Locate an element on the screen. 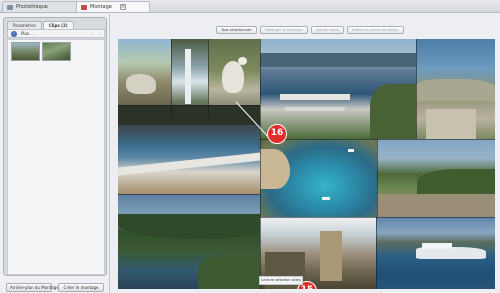  tab-clips-label: Clips (2) is located at coordinates (58, 25).